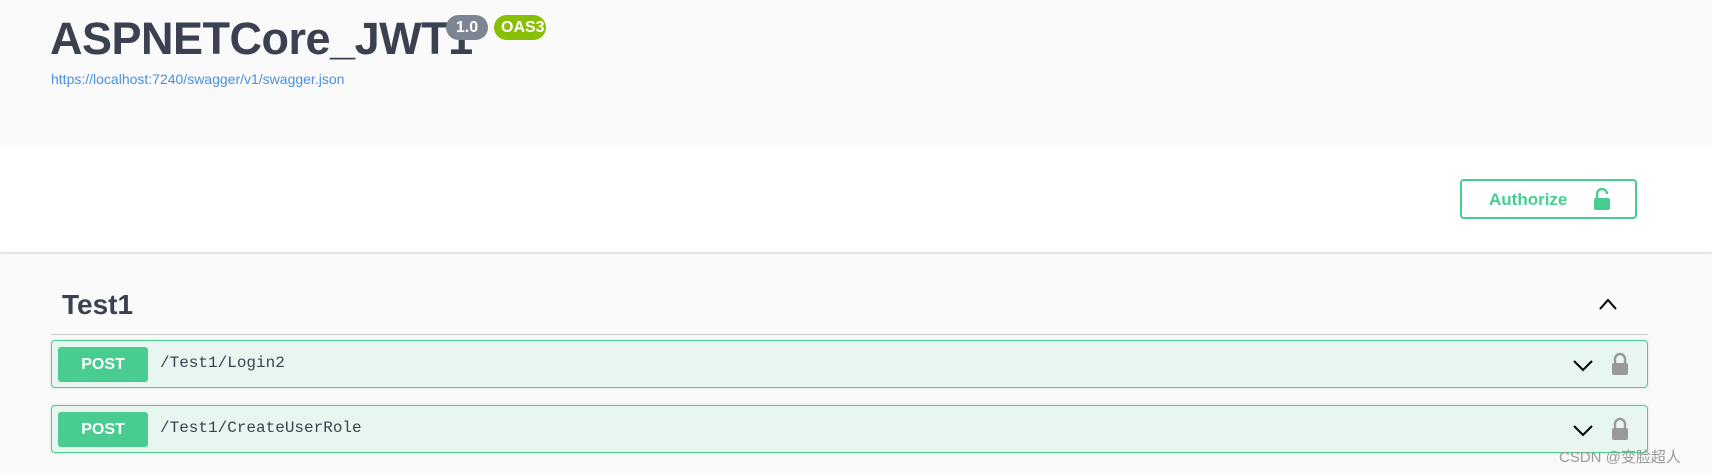  Describe the element at coordinates (849, 364) in the screenshot. I see `operation-post-login2: POST /Test1/Login2` at that location.